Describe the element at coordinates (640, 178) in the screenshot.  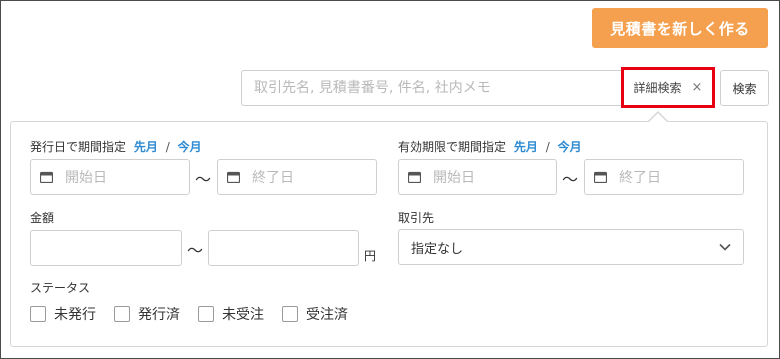
I see `expiry-date-end-placeholder: 終了日` at that location.